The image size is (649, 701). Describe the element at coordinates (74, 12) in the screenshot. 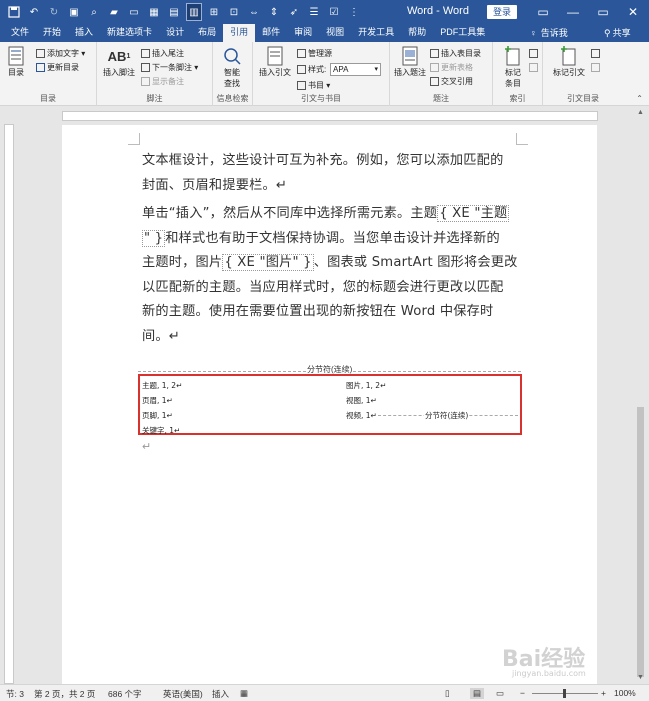

I see `print-preview-icon: ▣` at that location.